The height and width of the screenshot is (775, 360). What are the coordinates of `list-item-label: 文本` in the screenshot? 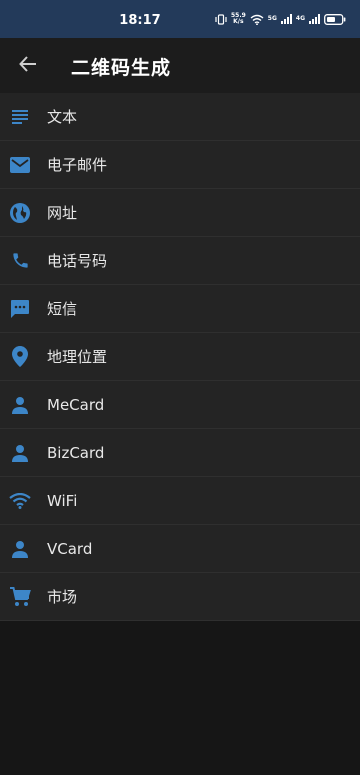 It's located at (62, 117).